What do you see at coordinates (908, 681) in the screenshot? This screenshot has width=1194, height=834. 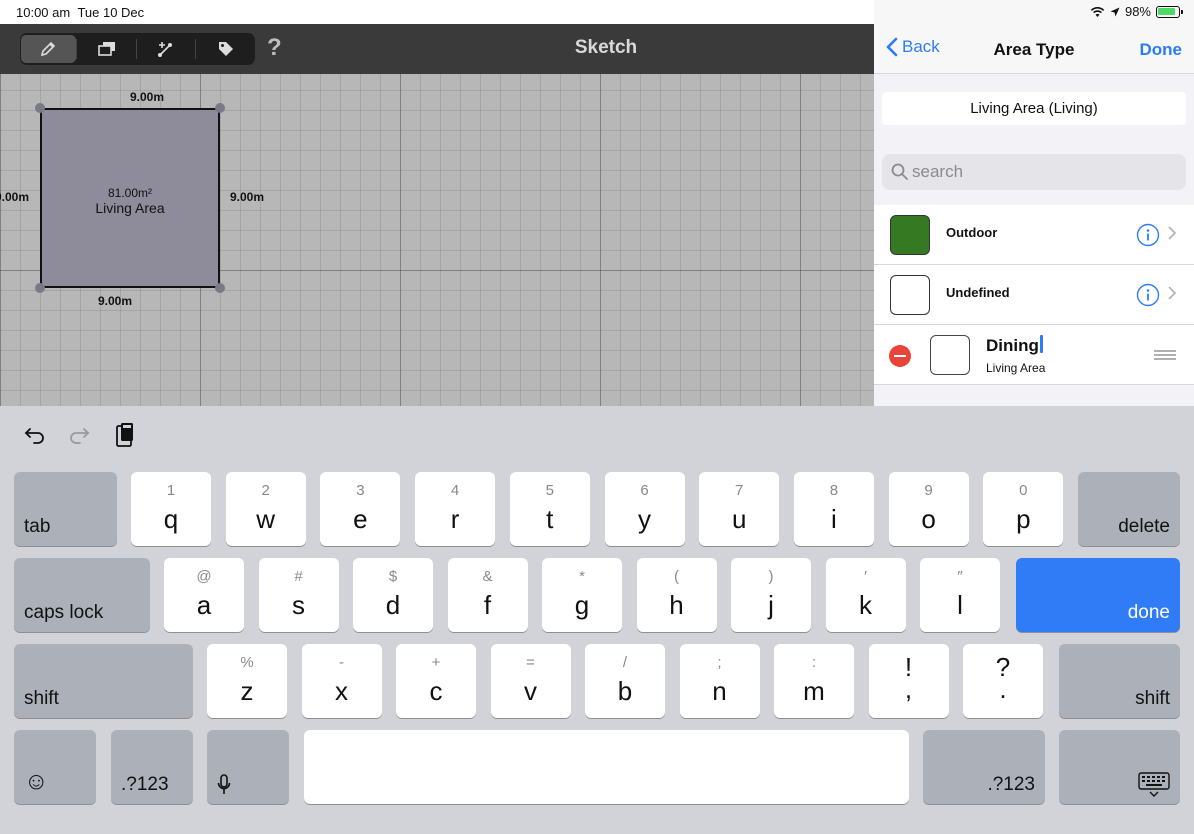 I see `key-,: !,` at bounding box center [908, 681].